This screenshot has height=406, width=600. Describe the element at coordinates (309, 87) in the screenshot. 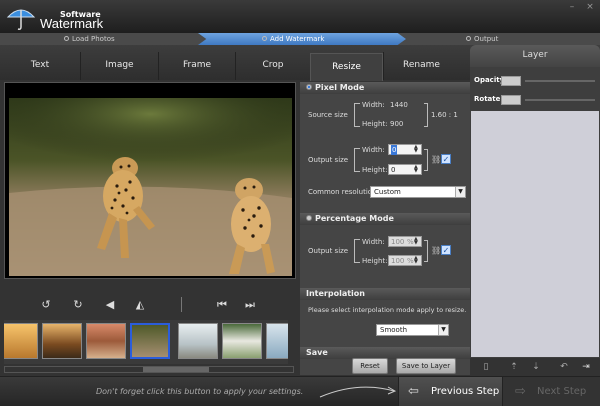

I see `pixel-mode-radio` at that location.